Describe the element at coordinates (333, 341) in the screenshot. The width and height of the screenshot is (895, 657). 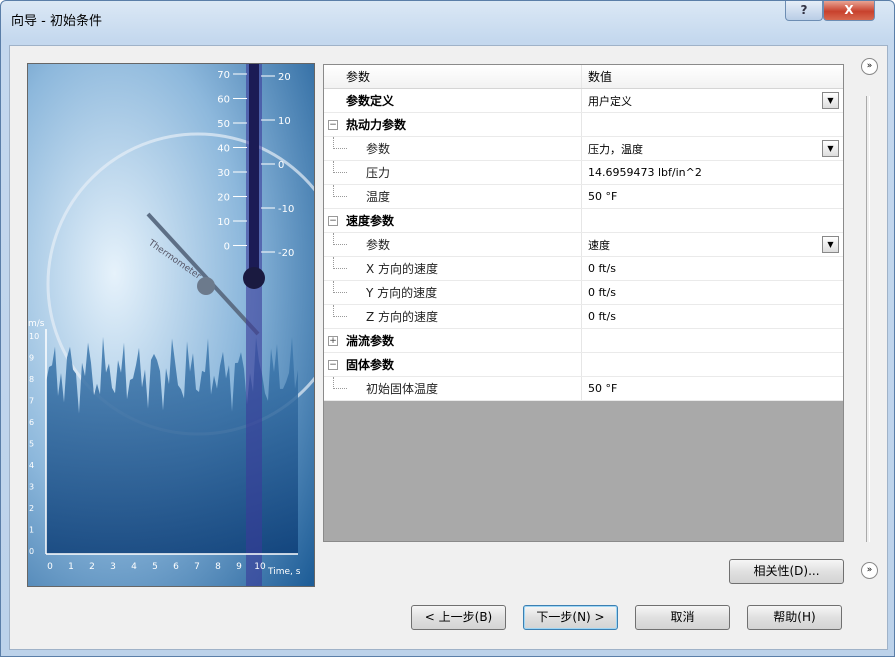
I see `expand-icon: +` at that location.